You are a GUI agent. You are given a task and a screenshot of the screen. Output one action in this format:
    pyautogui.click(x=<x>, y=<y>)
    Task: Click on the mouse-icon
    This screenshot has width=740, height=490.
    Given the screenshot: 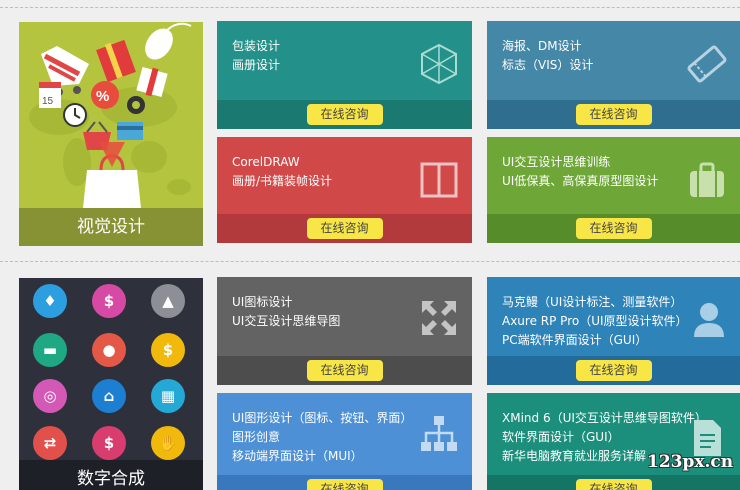 What is the action you would take?
    pyautogui.click(x=168, y=41)
    